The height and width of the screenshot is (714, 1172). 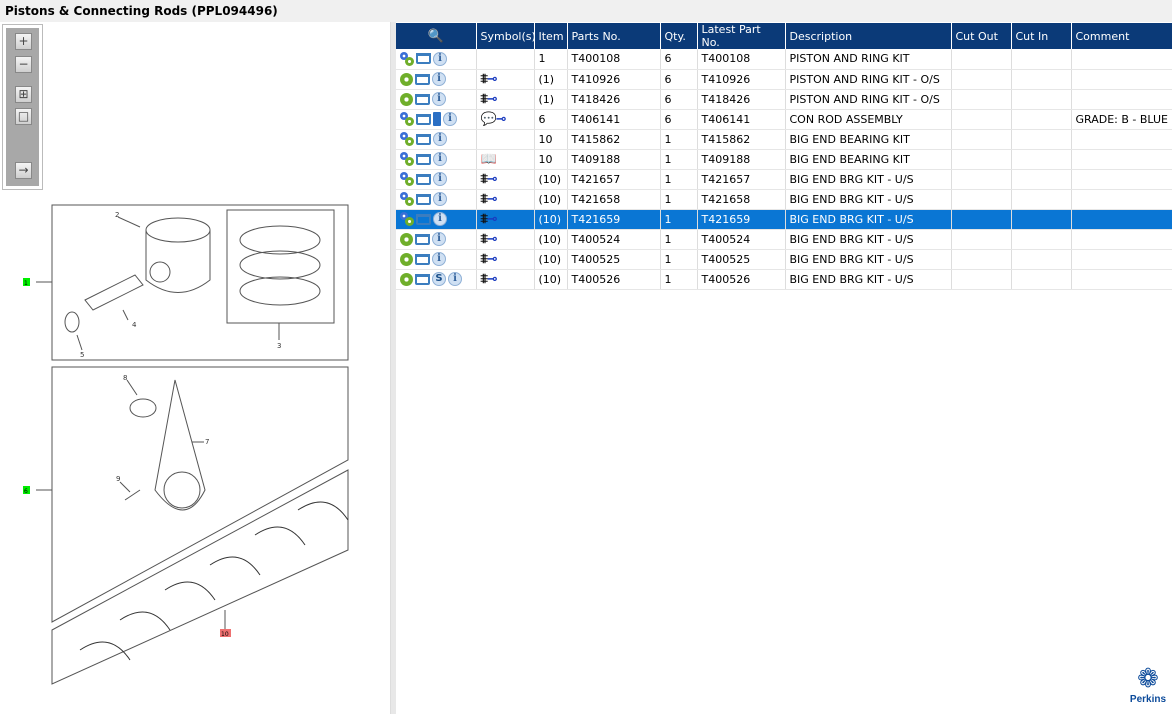 I want to click on column-header: Item, so click(x=551, y=36).